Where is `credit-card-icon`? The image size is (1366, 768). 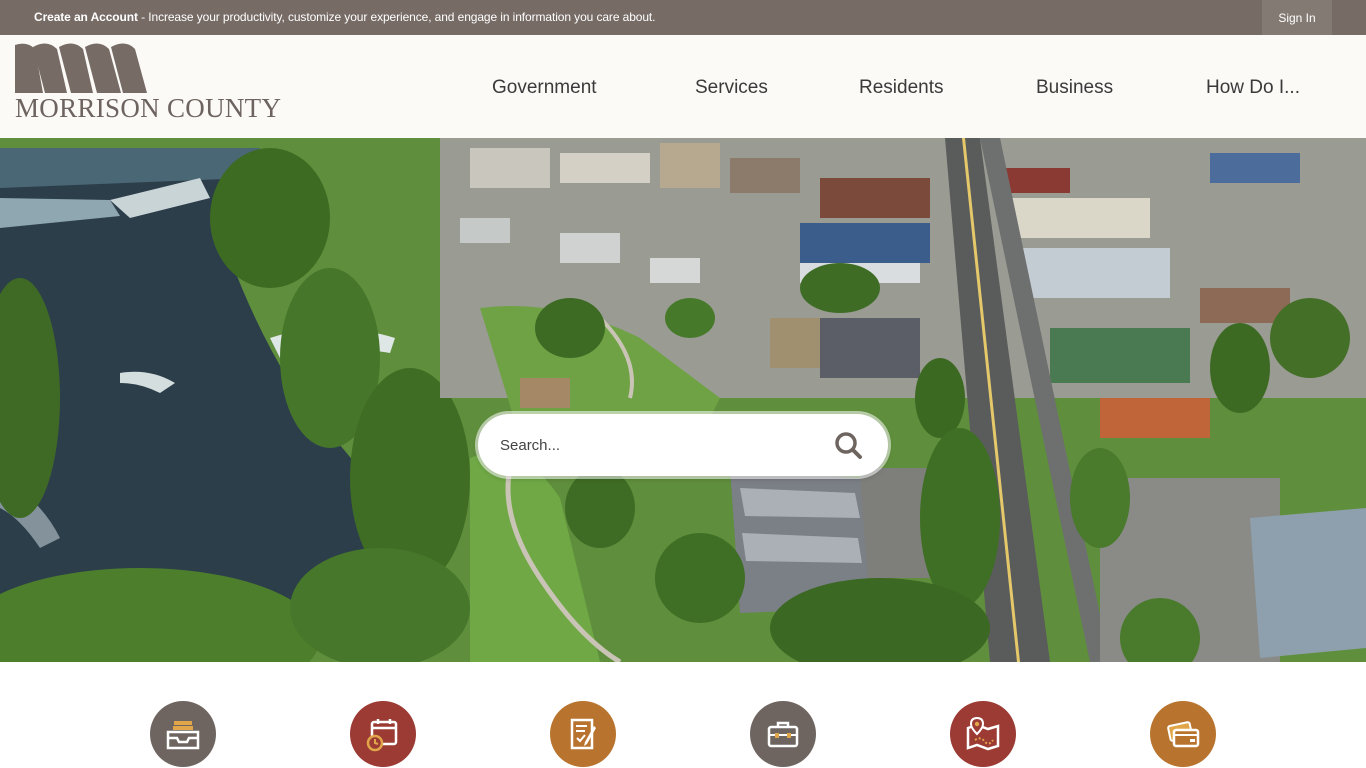
credit-card-icon is located at coordinates (1183, 734).